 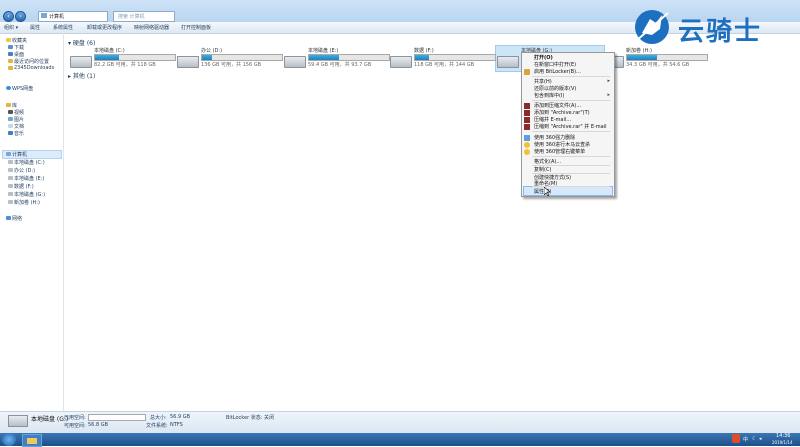 What do you see at coordinates (20, 16) in the screenshot?
I see `forward-button: ›` at bounding box center [20, 16].